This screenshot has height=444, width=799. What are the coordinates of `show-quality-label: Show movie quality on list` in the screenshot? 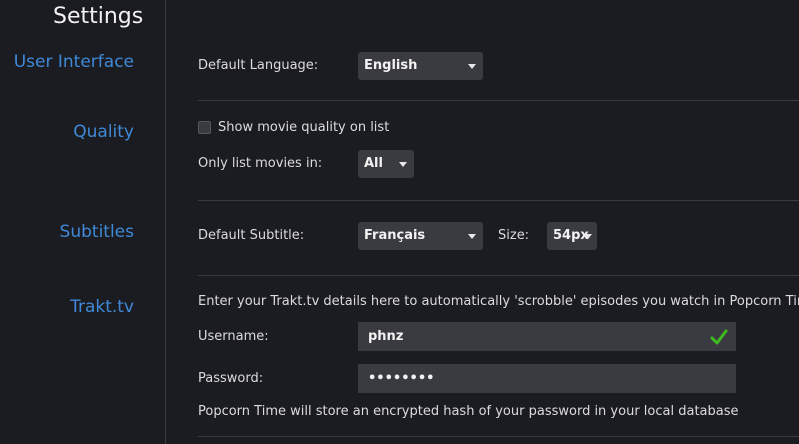 It's located at (304, 127).